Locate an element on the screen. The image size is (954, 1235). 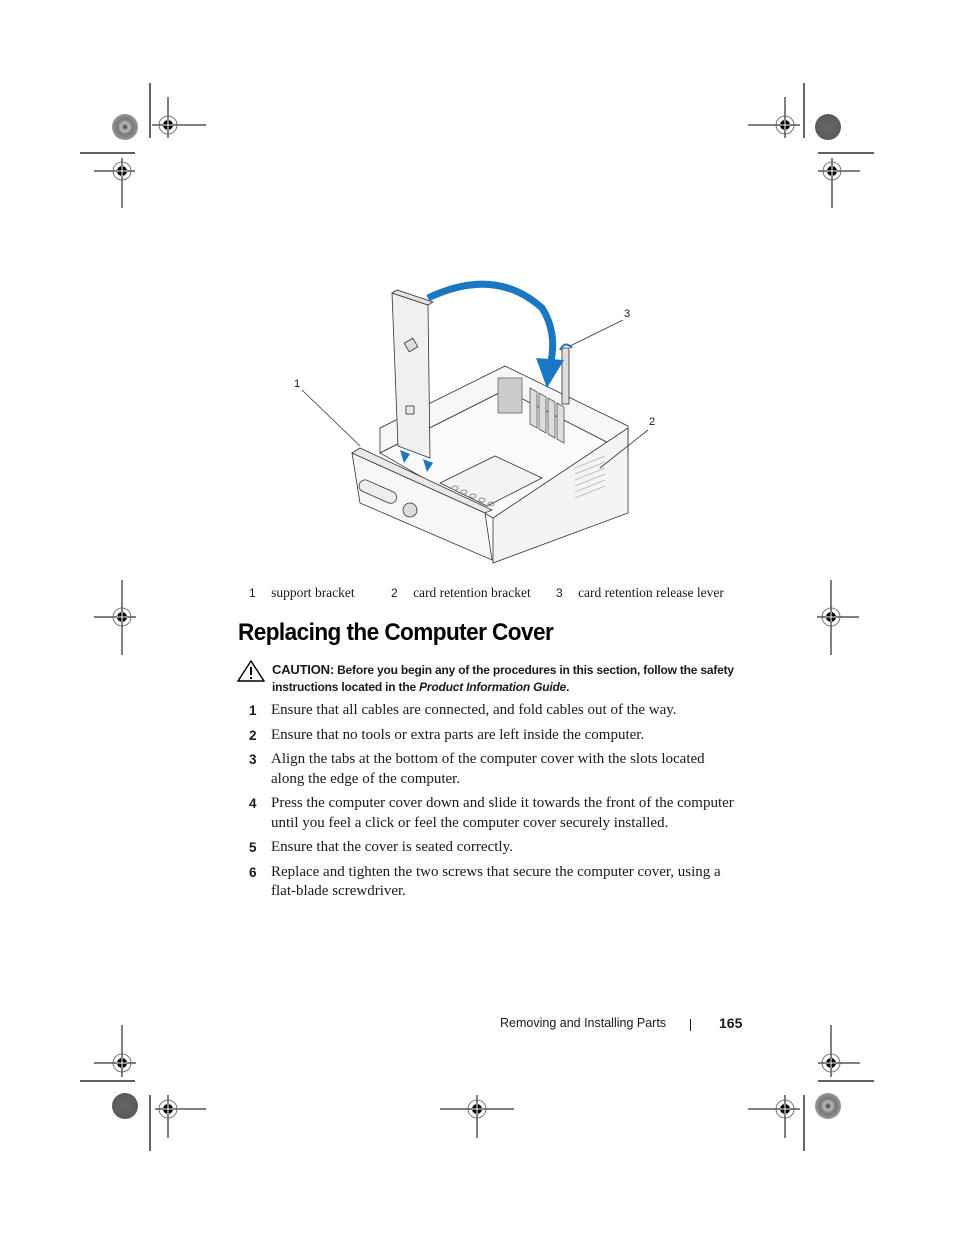
computer-illustration: 1 2 3 is located at coordinates (480, 423).